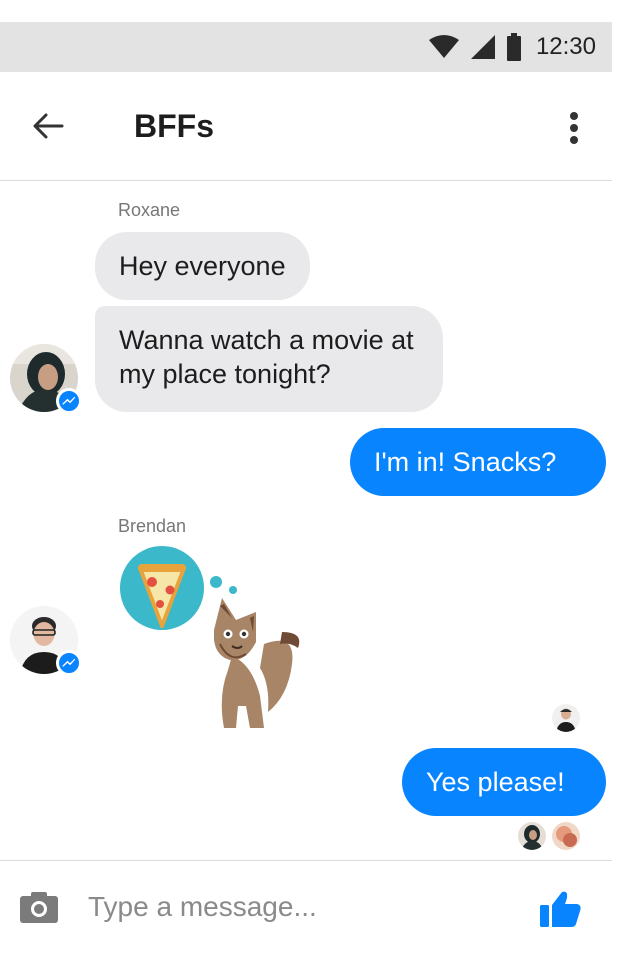  Describe the element at coordinates (46, 641) in the screenshot. I see `avatar-brendan` at that location.